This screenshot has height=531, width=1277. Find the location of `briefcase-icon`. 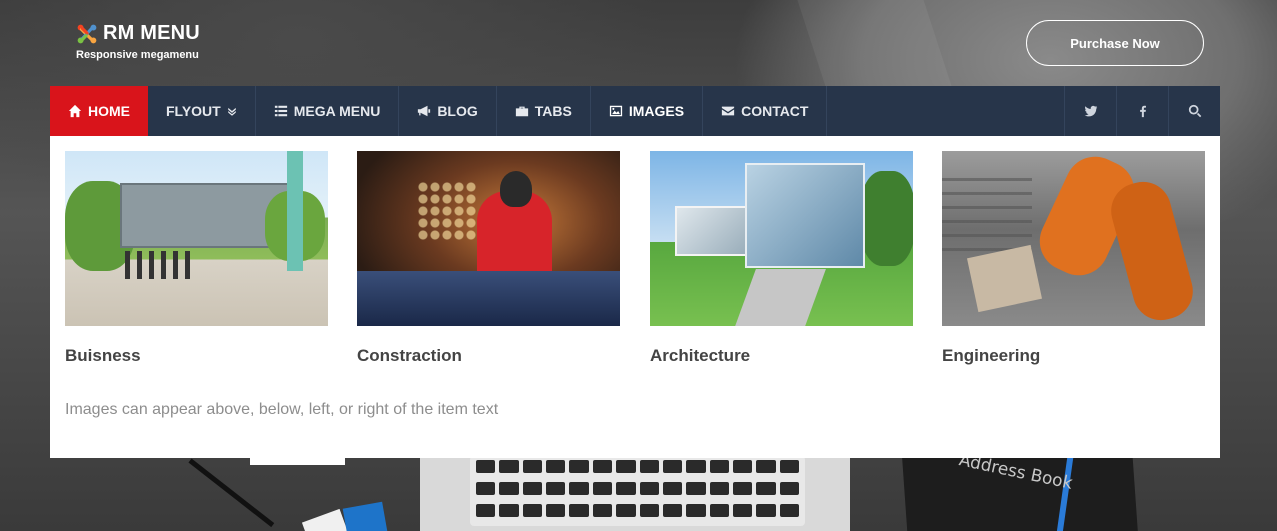

briefcase-icon is located at coordinates (521, 111).